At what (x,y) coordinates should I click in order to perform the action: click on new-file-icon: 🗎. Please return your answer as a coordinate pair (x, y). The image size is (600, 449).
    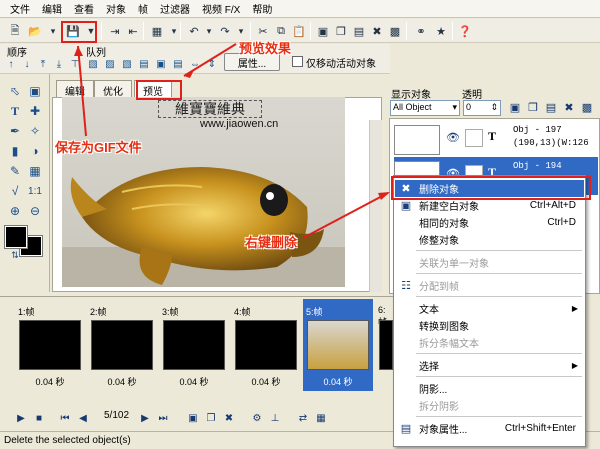
    Looking at the image, I should click on (15, 31).